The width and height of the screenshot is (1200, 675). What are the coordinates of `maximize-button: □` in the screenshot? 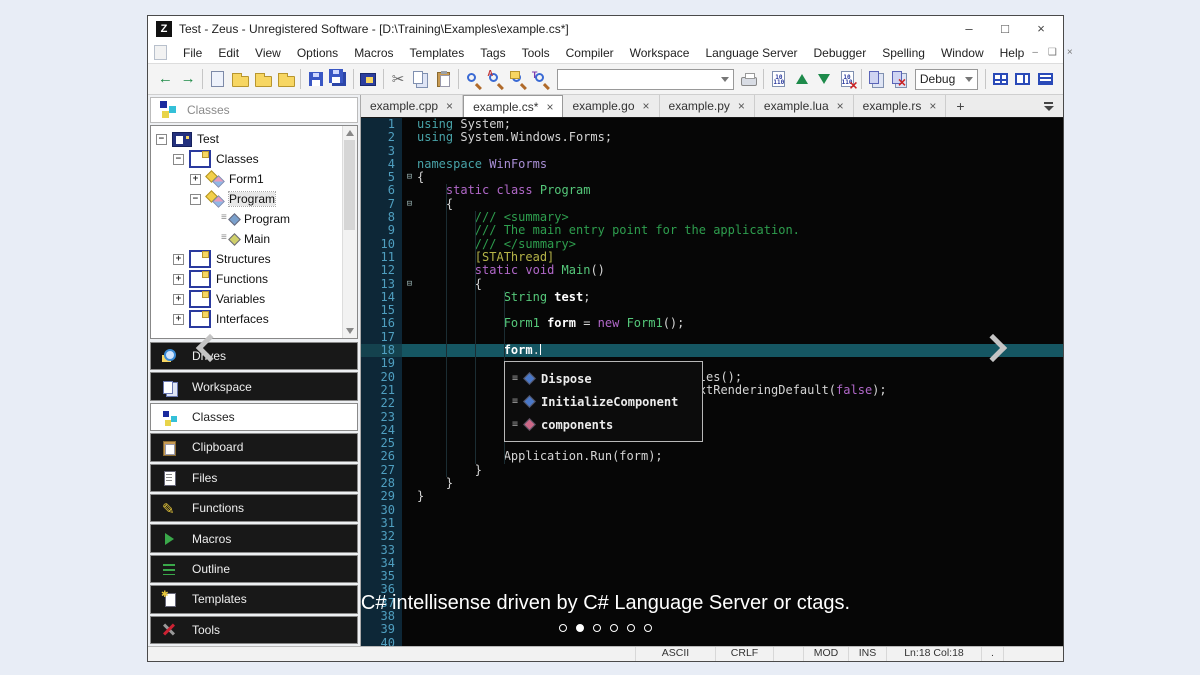 It's located at (1005, 29).